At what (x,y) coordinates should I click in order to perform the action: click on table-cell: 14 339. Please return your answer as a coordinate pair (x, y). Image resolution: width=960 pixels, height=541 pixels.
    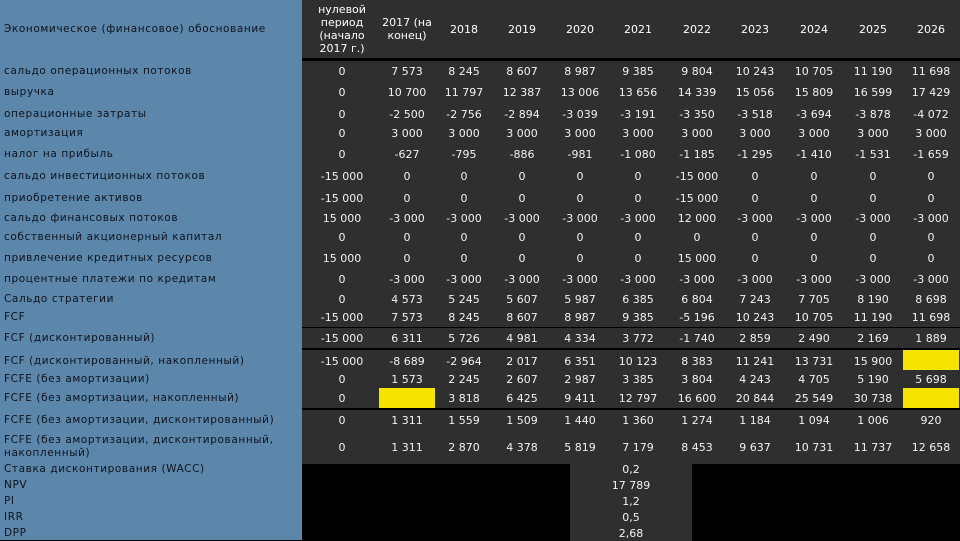
    Looking at the image, I should click on (697, 92).